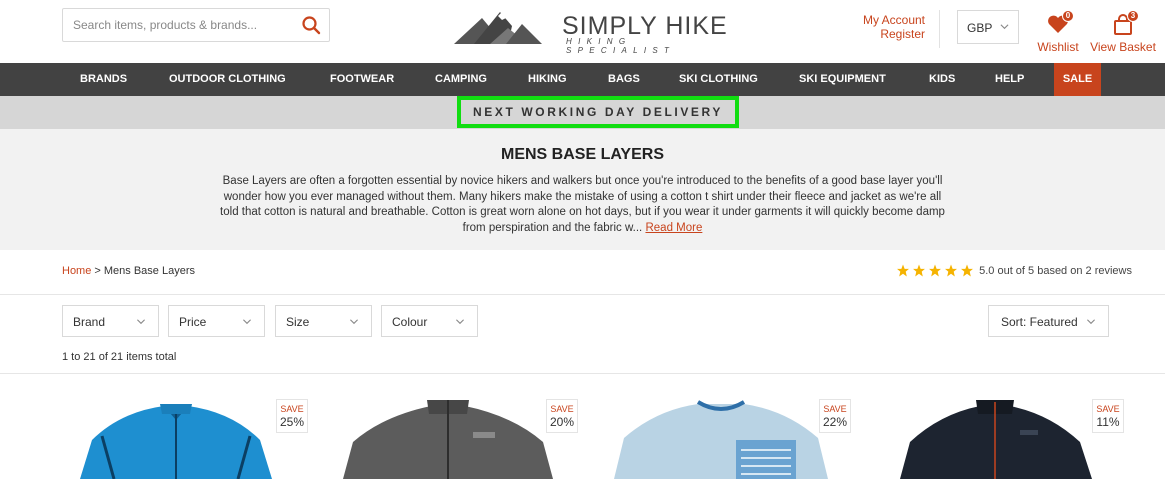  What do you see at coordinates (119, 357) in the screenshot?
I see `results-count: 1 to 21 of 21 items total` at bounding box center [119, 357].